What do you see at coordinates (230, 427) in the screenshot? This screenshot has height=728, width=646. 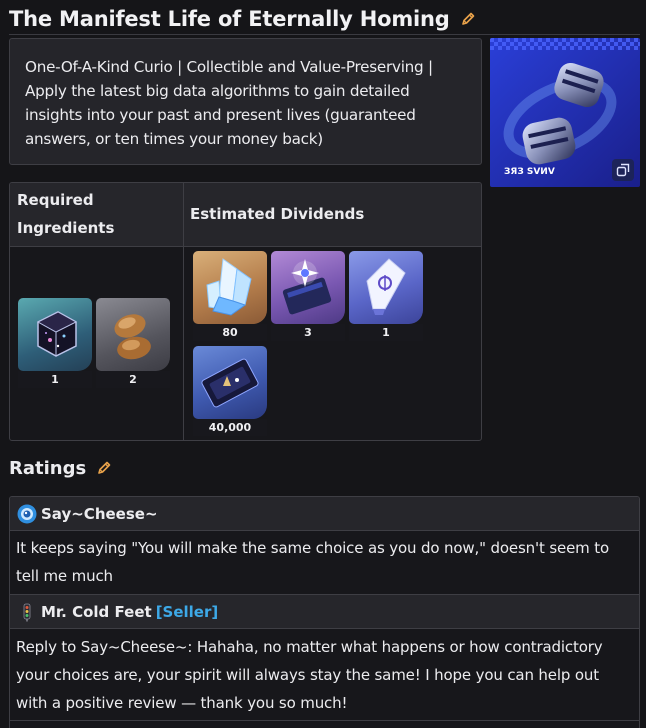 I see `dividend-qty: 40,000` at bounding box center [230, 427].